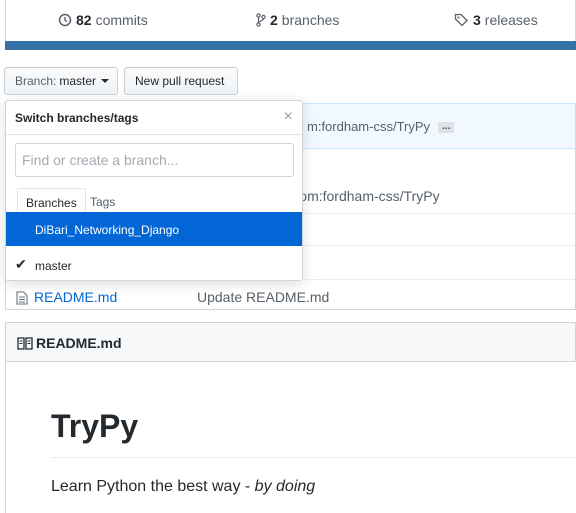  What do you see at coordinates (95, 426) in the screenshot?
I see `readme-heading: TryPy` at bounding box center [95, 426].